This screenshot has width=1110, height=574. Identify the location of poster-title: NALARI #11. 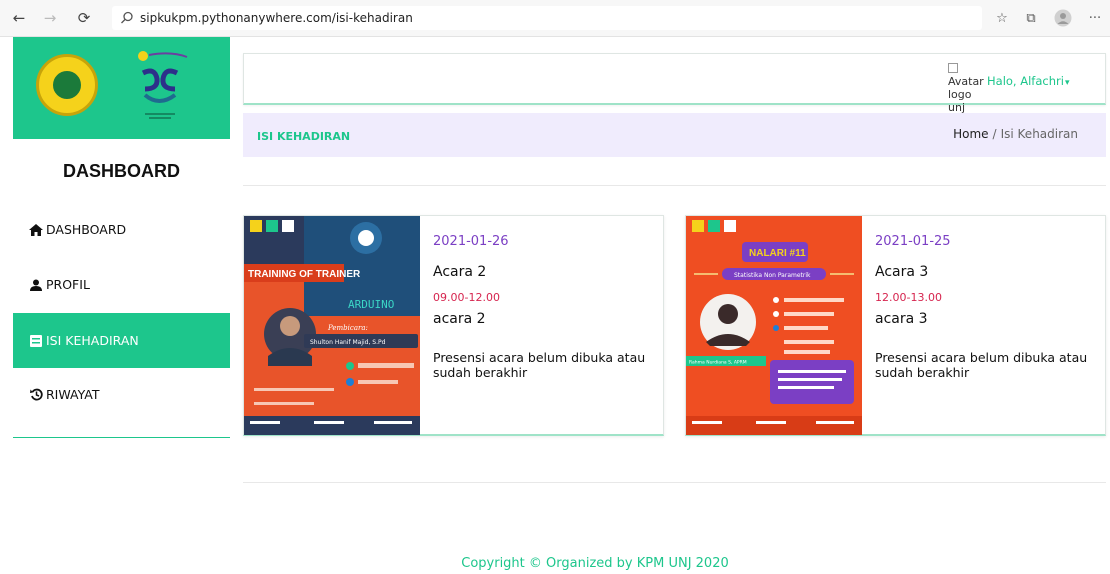
(777, 253).